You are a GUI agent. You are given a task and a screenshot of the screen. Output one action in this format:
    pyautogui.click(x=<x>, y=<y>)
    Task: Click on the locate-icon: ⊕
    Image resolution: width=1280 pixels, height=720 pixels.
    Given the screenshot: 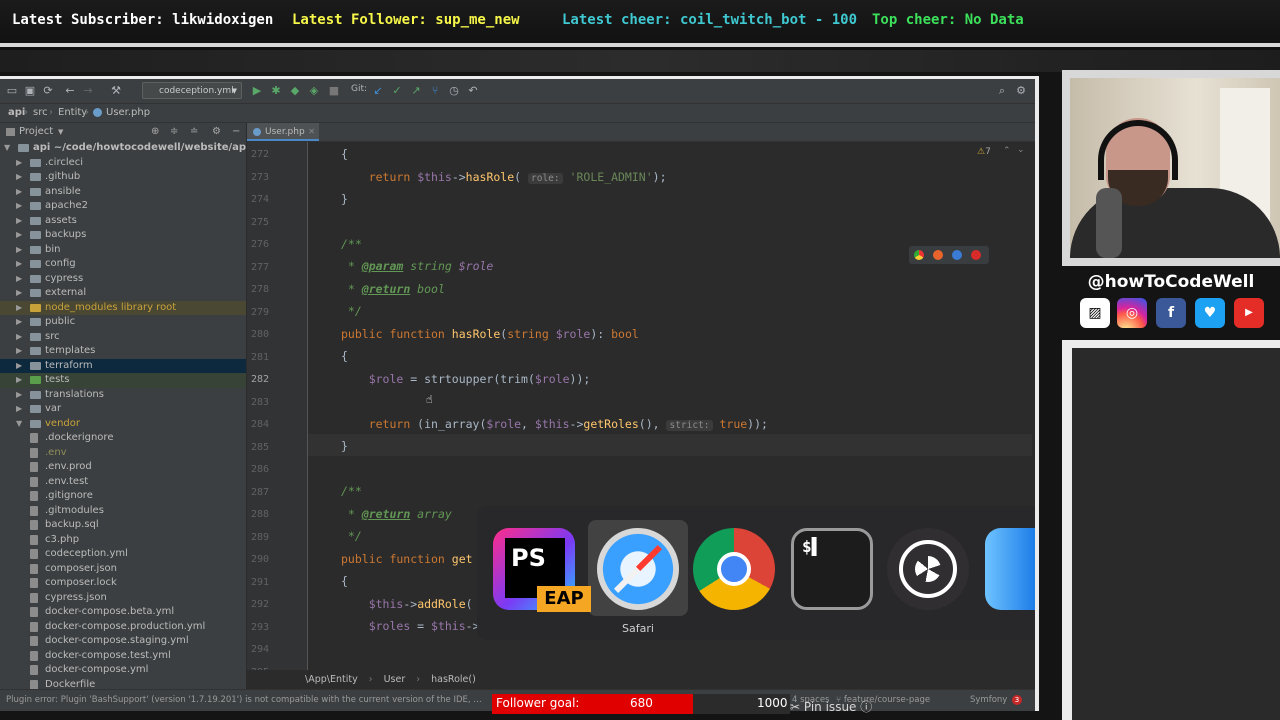 What is the action you would take?
    pyautogui.click(x=155, y=132)
    